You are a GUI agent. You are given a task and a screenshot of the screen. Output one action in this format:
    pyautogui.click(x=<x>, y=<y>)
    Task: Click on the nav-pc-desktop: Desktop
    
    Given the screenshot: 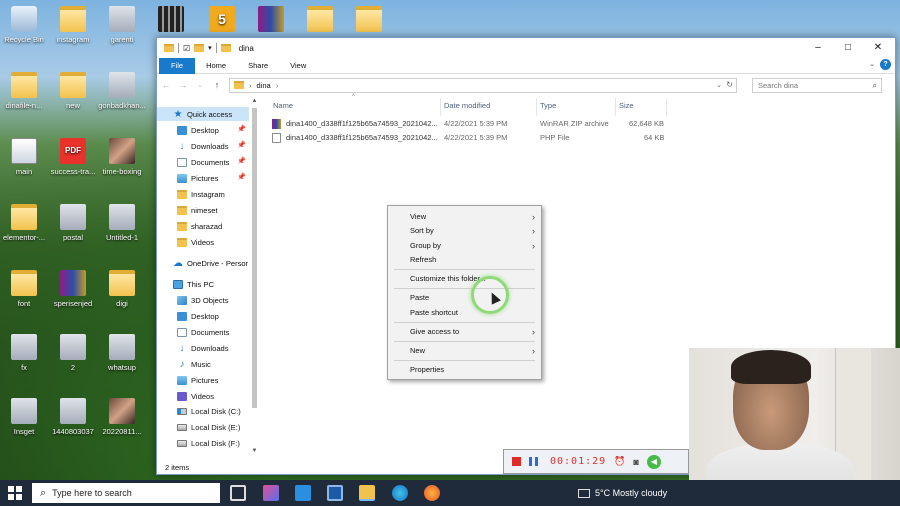 What is the action you would take?
    pyautogui.click(x=198, y=316)
    